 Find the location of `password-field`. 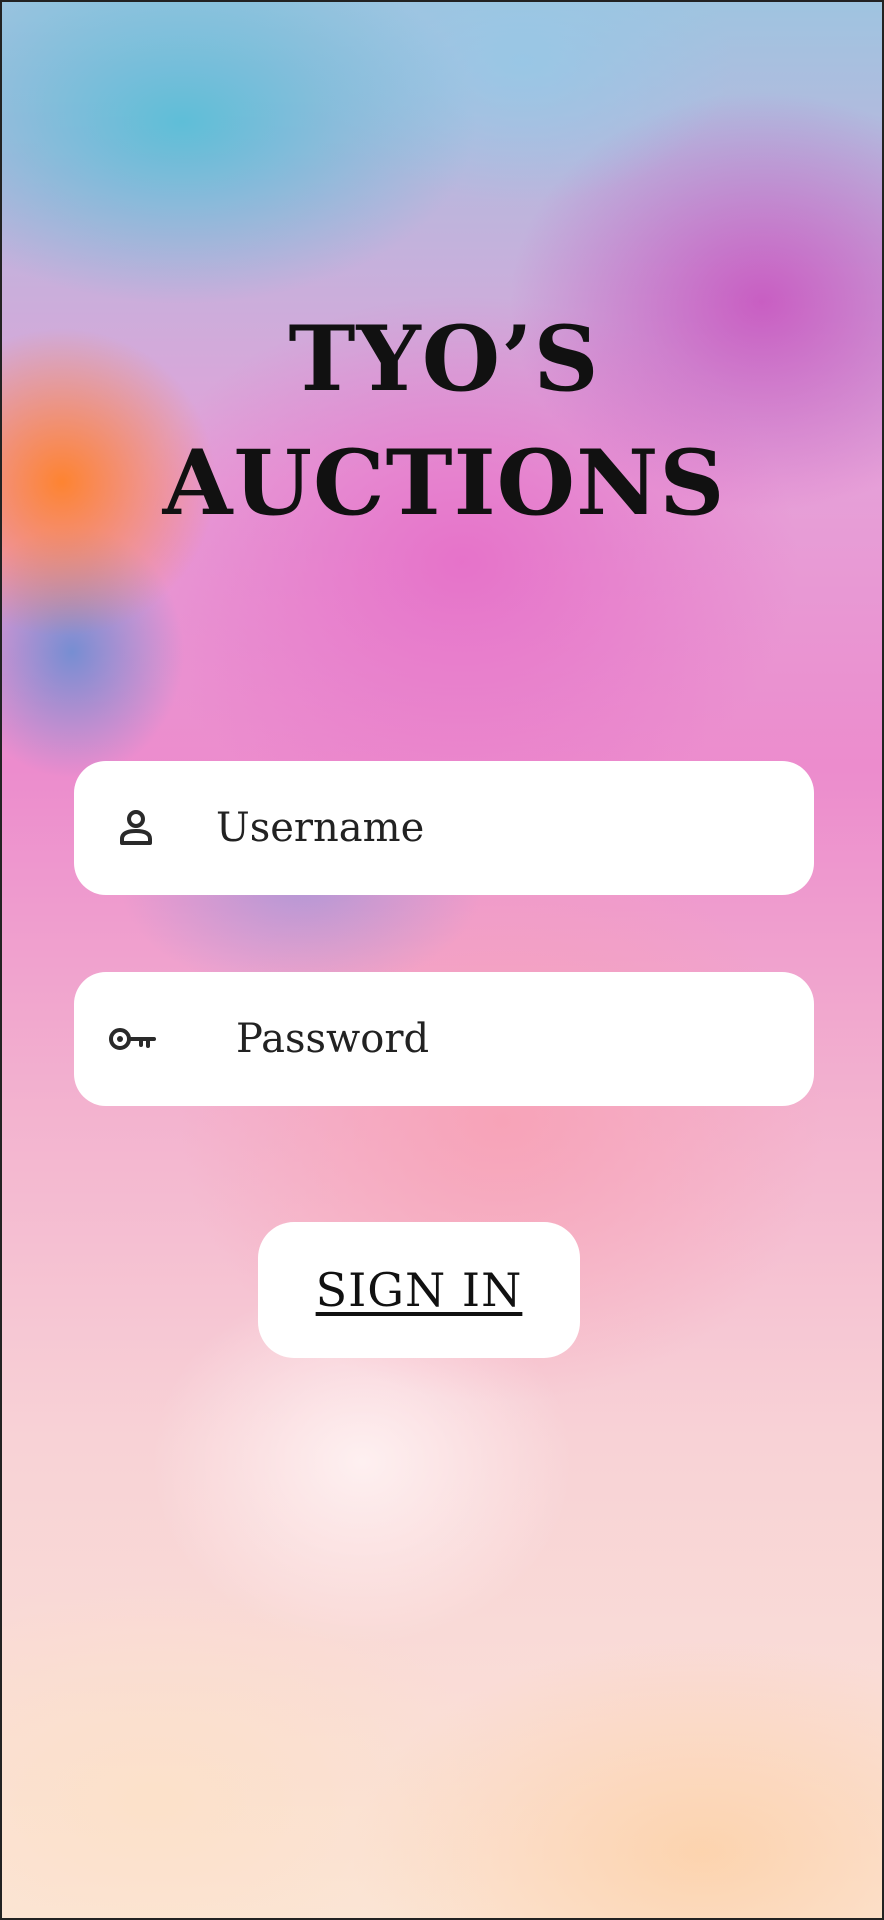

password-field is located at coordinates (444, 1039).